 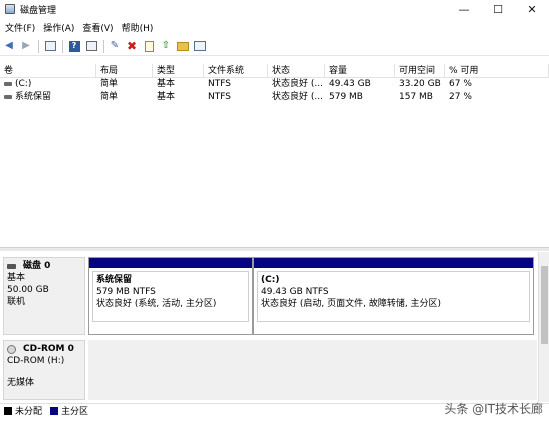 I want to click on cell-percent-free: 27 %, so click(x=460, y=97).